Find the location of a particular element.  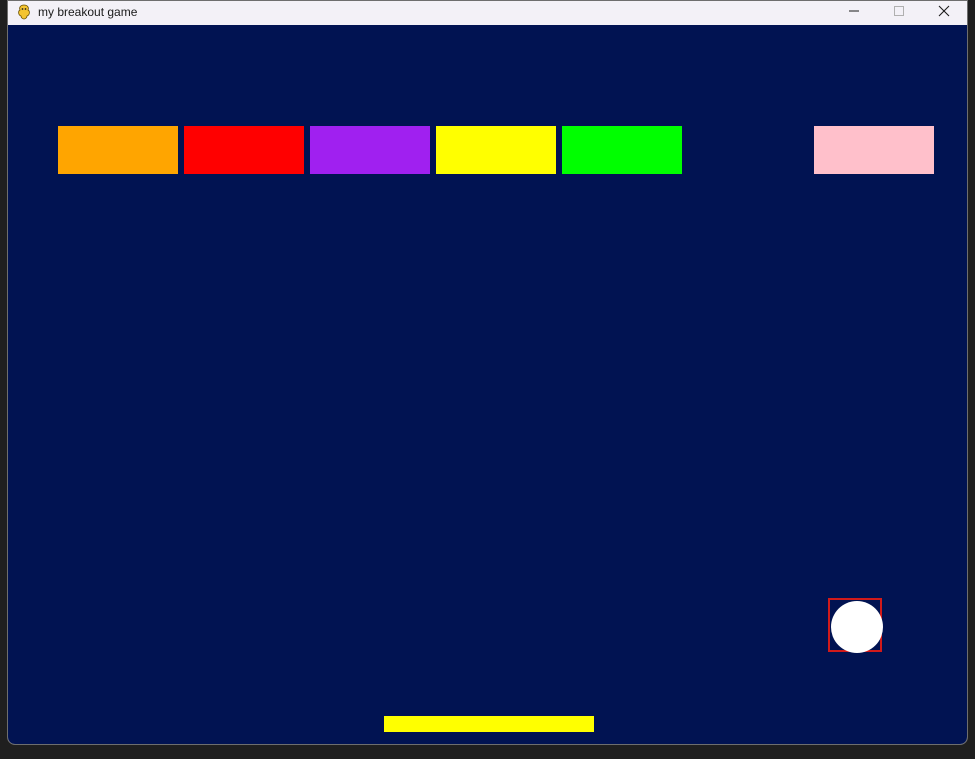

pygame-snake-icon is located at coordinates (24, 12).